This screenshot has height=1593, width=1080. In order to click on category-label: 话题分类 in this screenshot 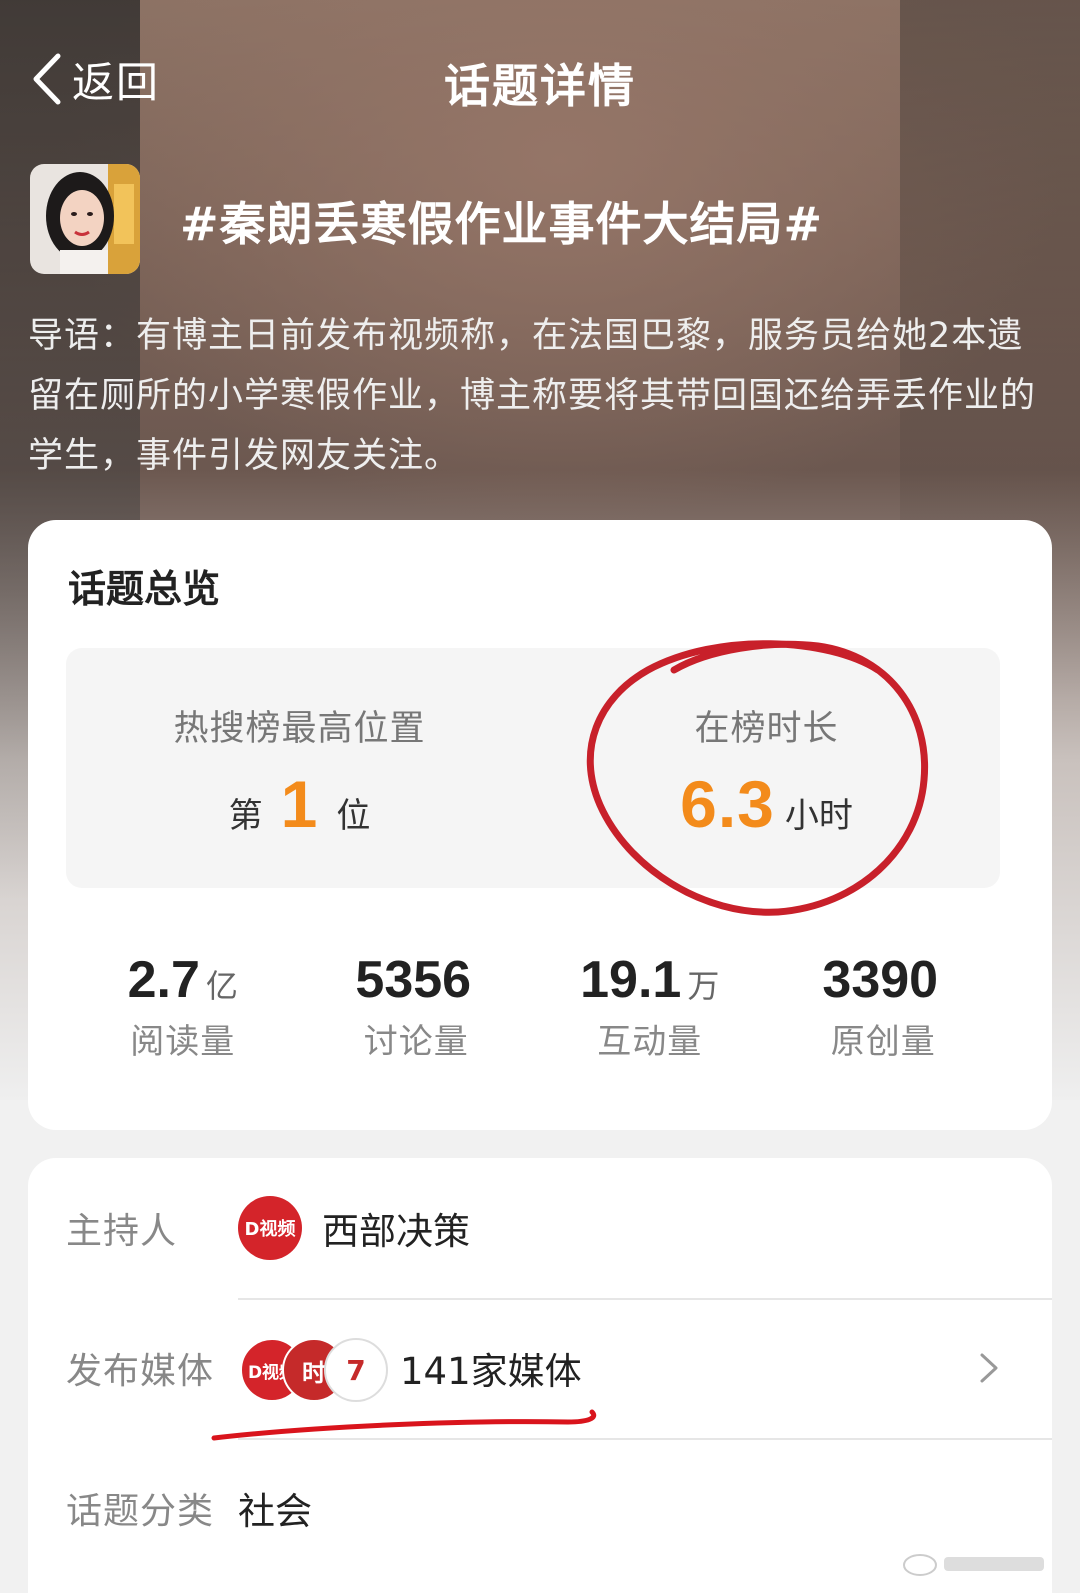, I will do `click(140, 1511)`.